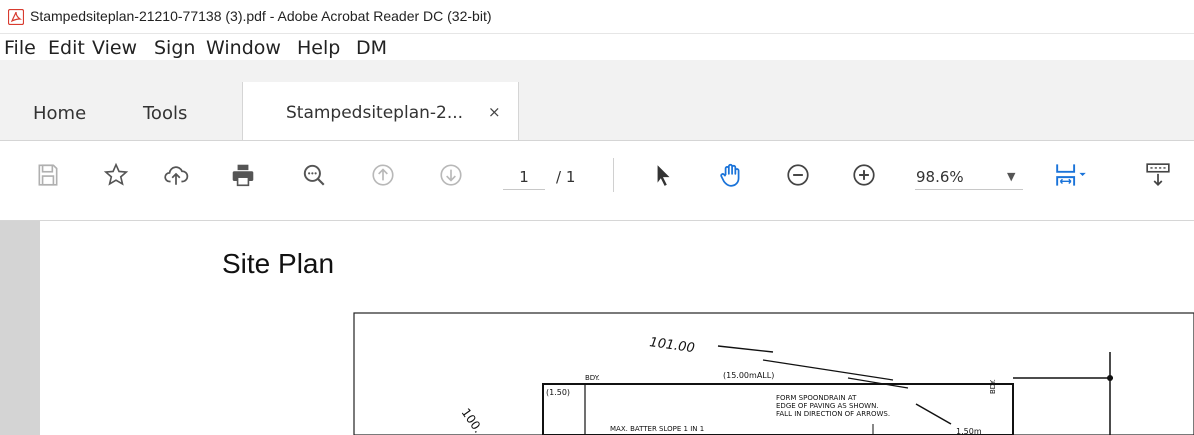  Describe the element at coordinates (1011, 176) in the screenshot. I see `chevron-down-icon: ▼` at that location.